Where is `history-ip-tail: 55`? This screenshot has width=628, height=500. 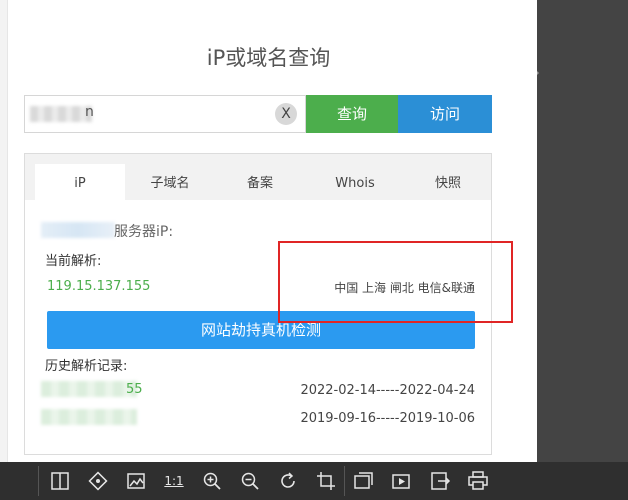 history-ip-tail: 55 is located at coordinates (134, 389).